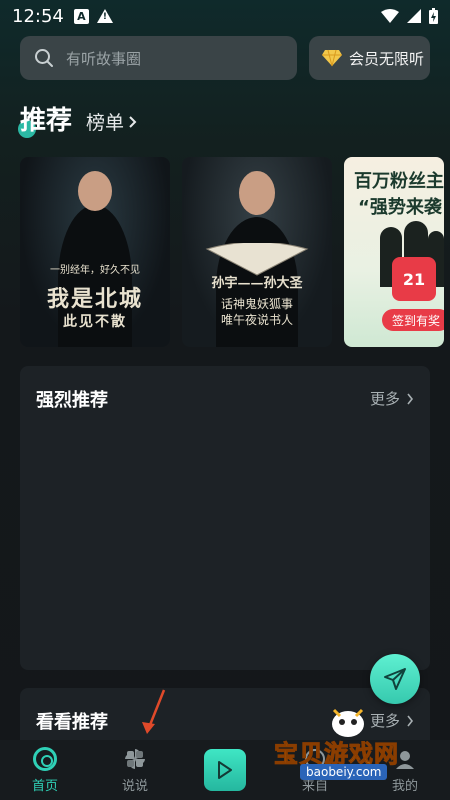 The height and width of the screenshot is (800, 450). Describe the element at coordinates (94, 299) in the screenshot. I see `banner-title: 我是北城` at that location.